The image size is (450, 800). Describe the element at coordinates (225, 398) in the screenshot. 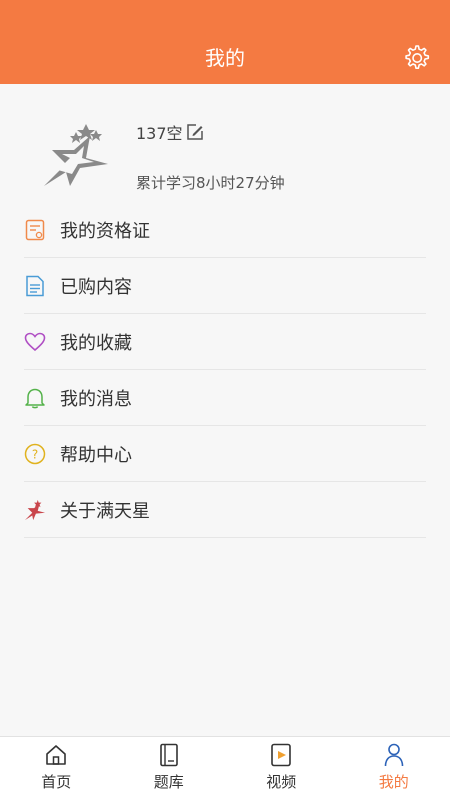

I see `menu-item-messages: 我的消息` at that location.